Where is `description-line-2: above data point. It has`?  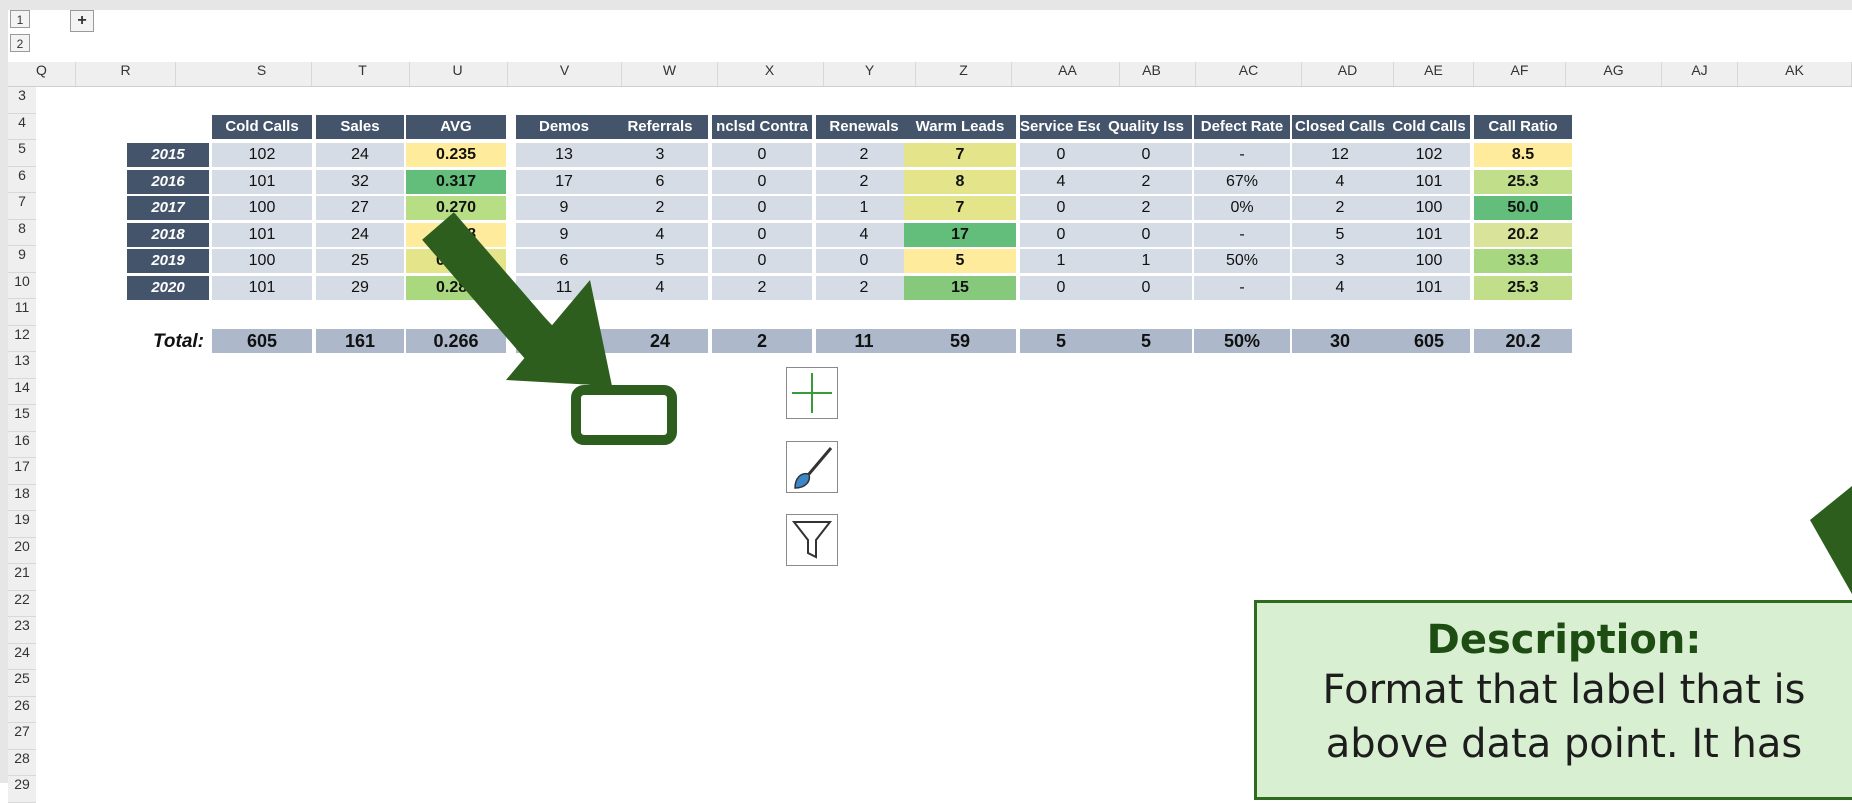
description-line-2: above data point. It has is located at coordinates (1564, 744).